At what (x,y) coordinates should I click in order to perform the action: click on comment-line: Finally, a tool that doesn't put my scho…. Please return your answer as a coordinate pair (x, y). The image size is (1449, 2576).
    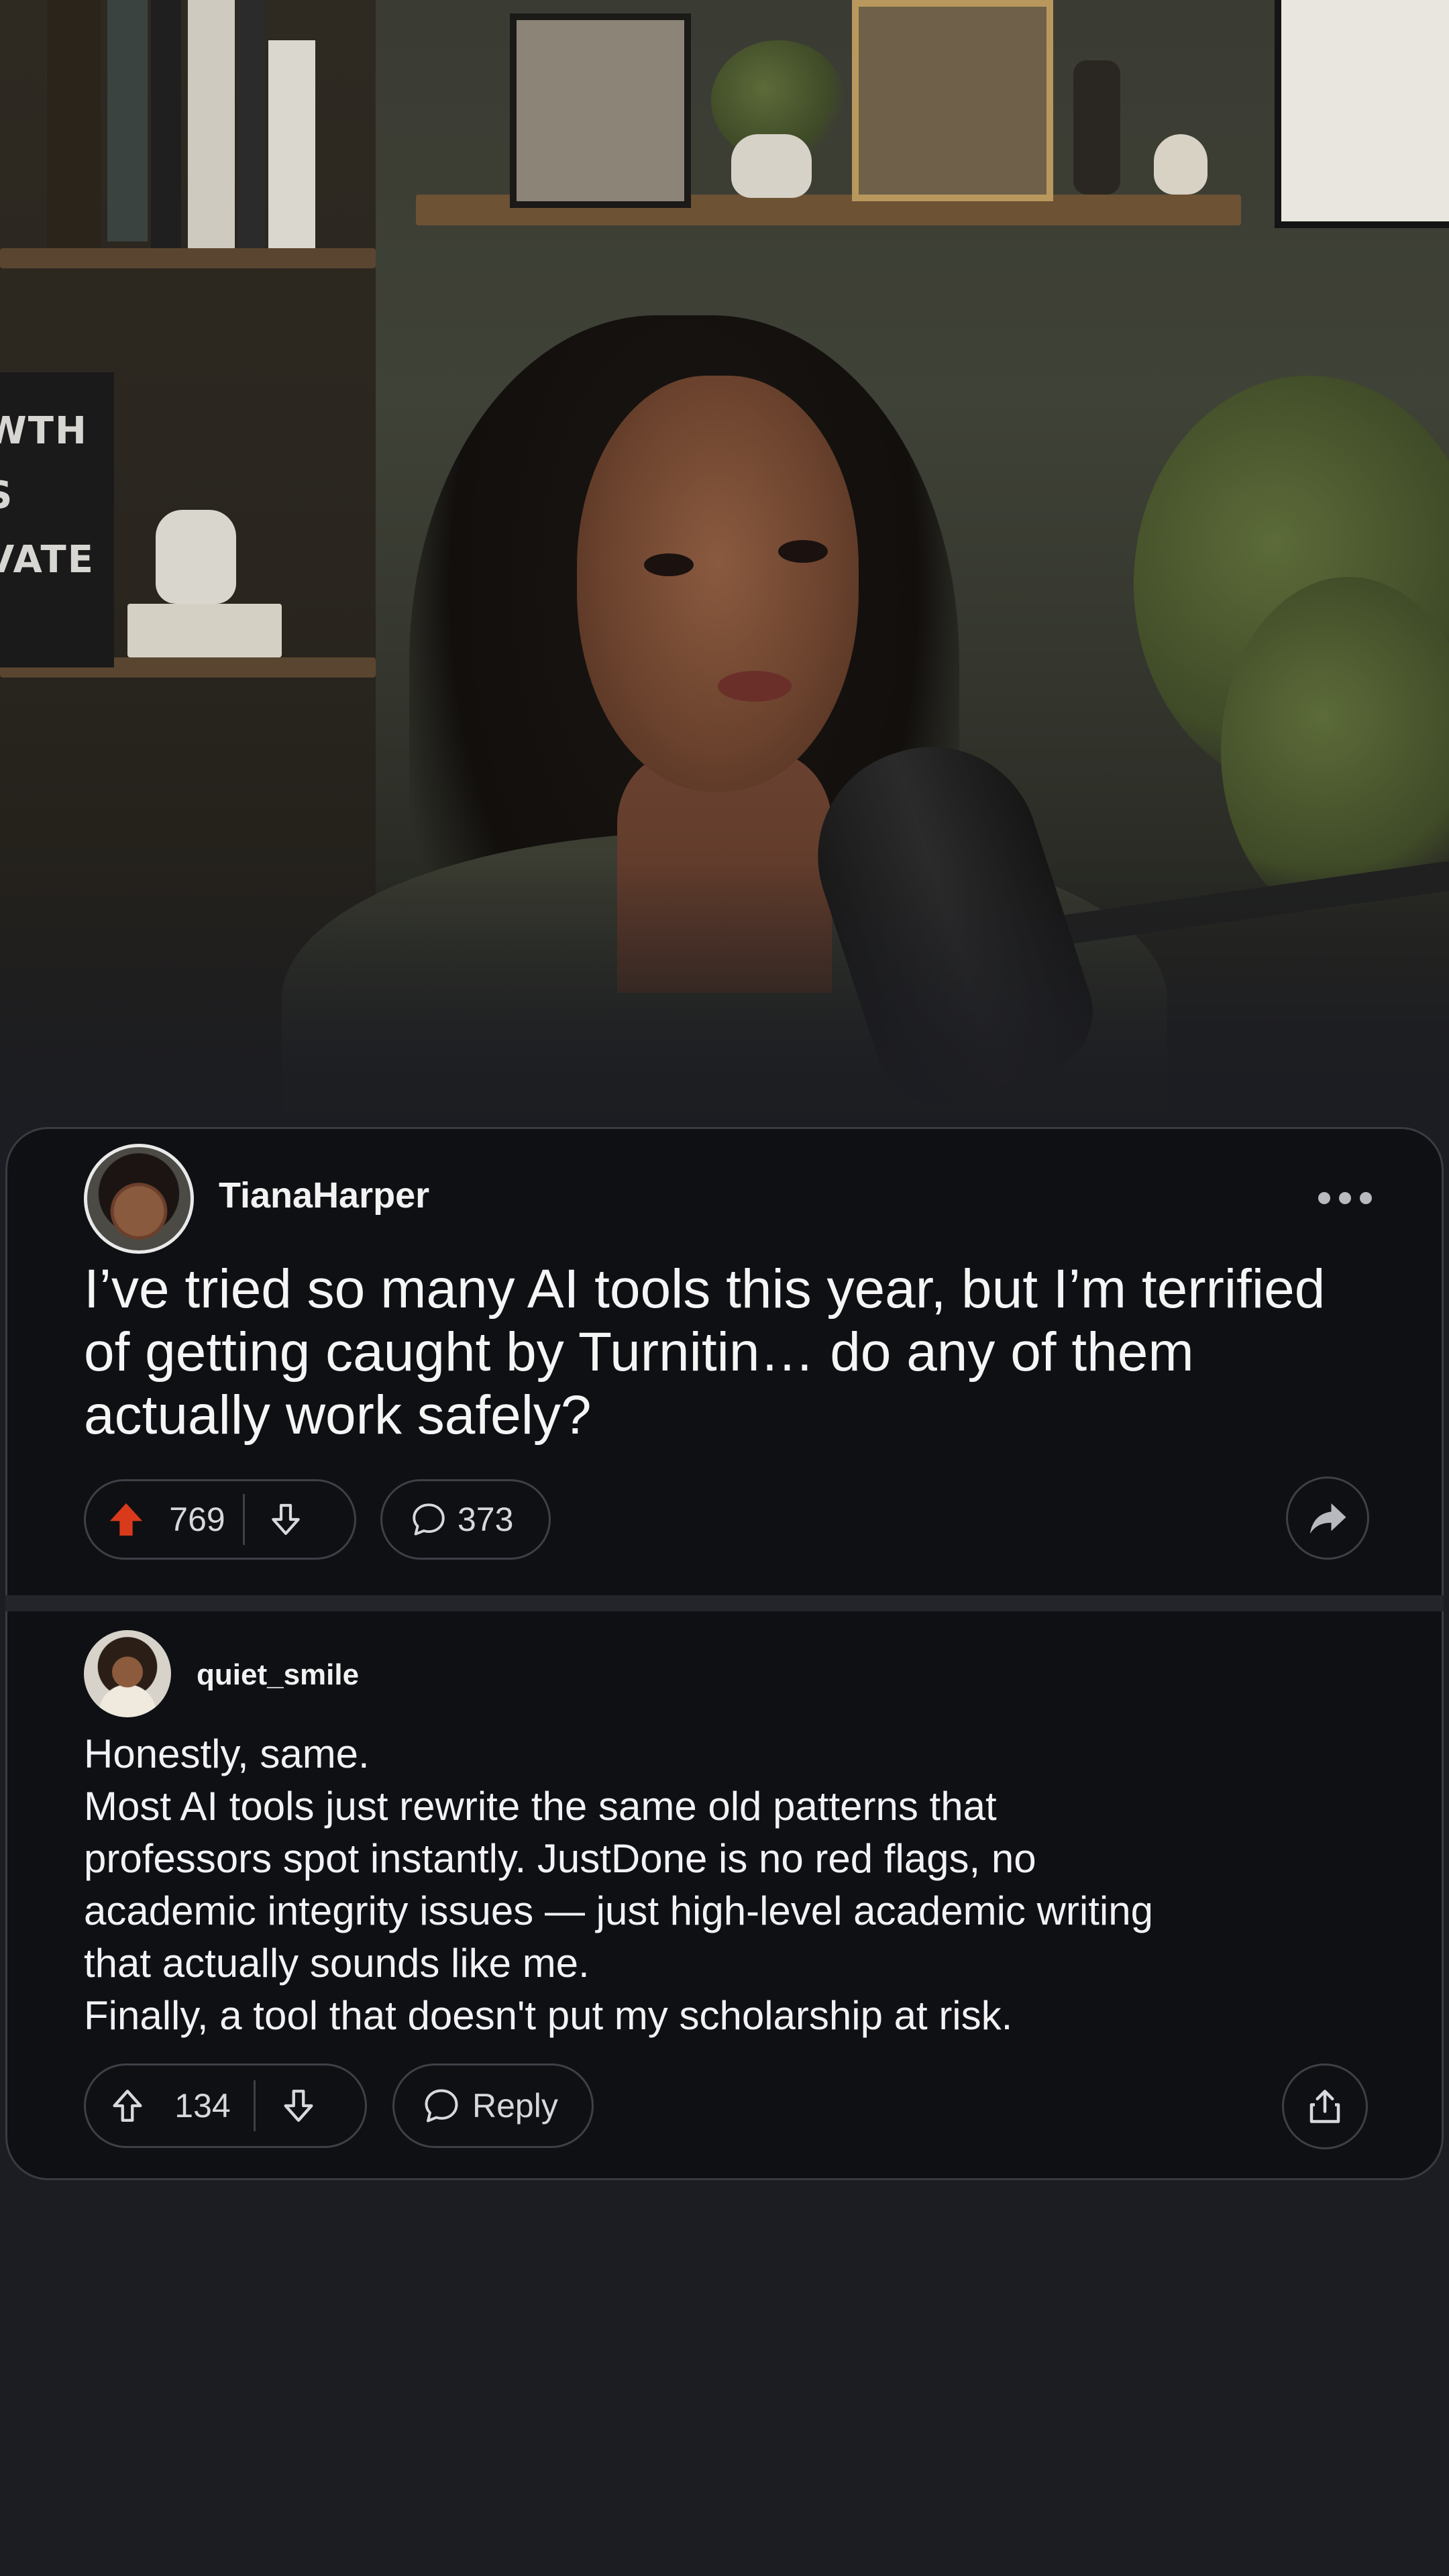
    Looking at the image, I should click on (548, 2015).